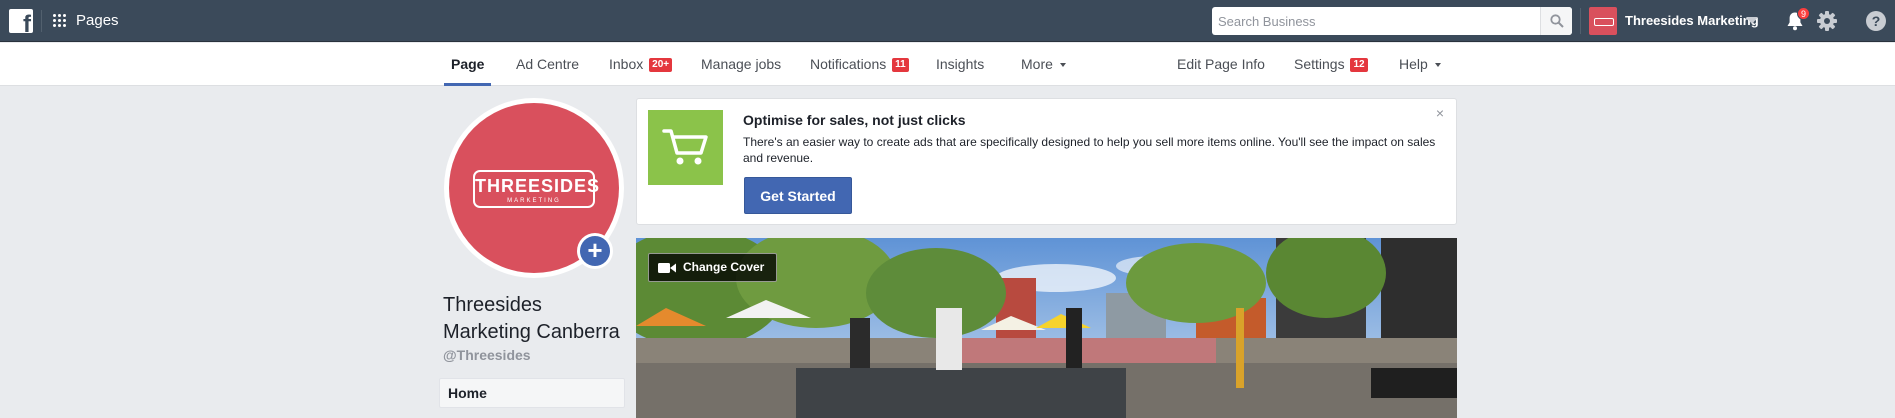  What do you see at coordinates (1331, 64) in the screenshot?
I see `settings-link: Settings 12` at bounding box center [1331, 64].